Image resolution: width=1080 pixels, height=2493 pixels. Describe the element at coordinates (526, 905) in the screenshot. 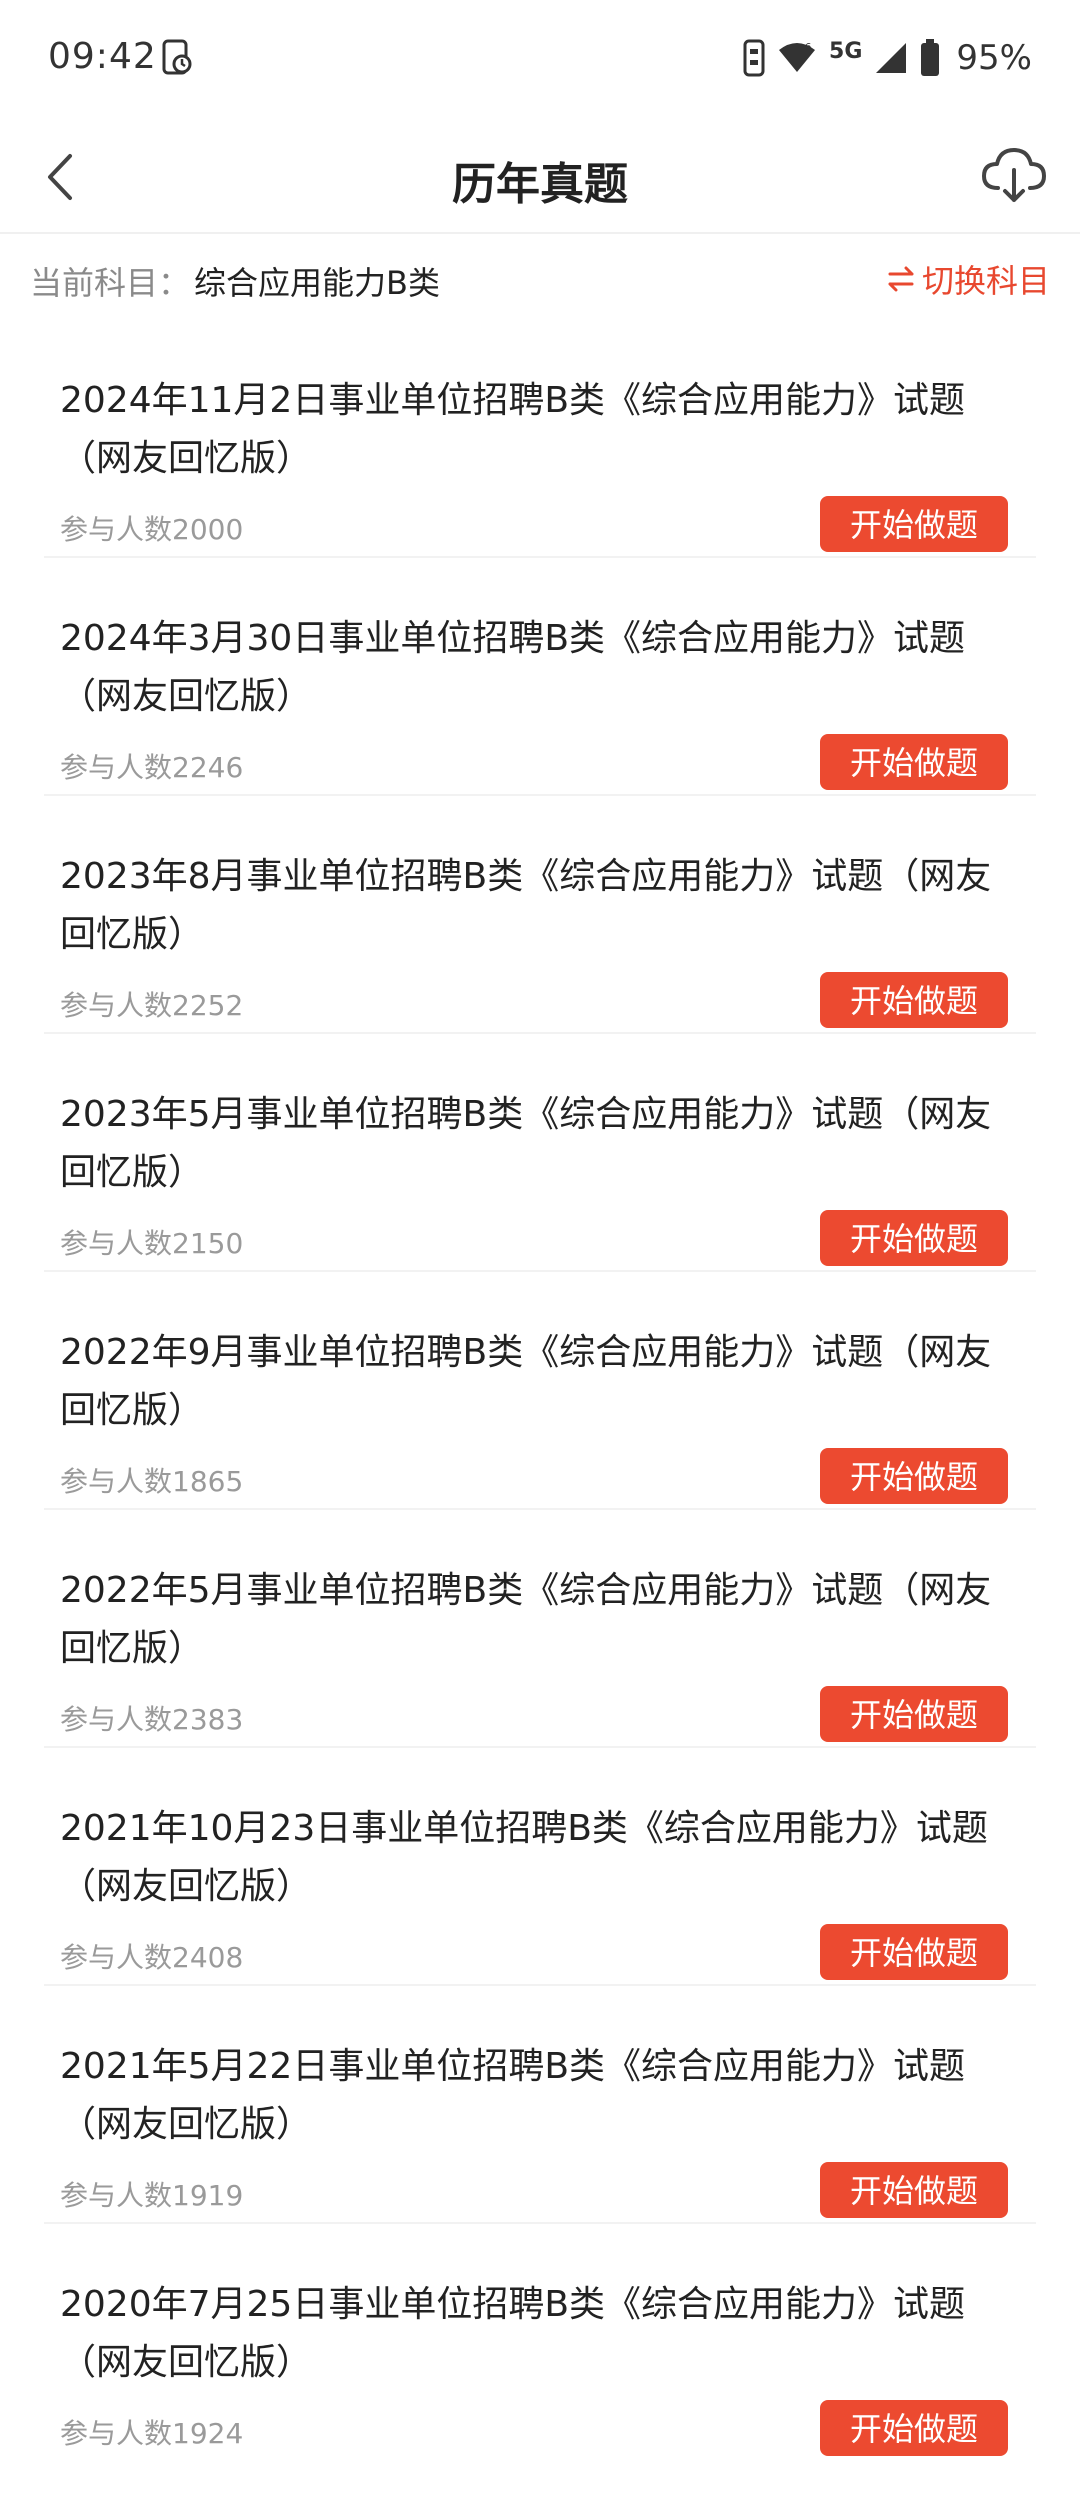

I see `exam-title: 2023年8月事业单位招聘B类《综合应用能力》试题（网友回忆版）` at that location.